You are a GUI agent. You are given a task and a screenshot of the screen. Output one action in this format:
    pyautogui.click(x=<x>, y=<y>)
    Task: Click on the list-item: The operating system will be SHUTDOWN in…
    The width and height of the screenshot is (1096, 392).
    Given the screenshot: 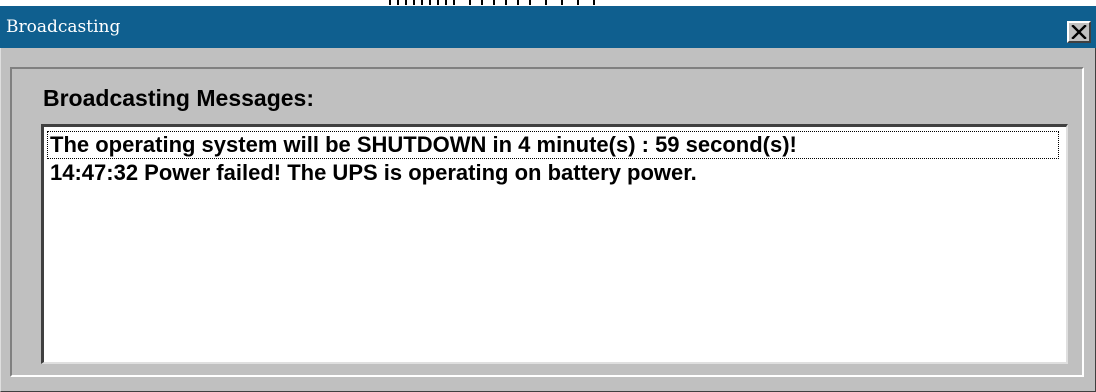 What is the action you would take?
    pyautogui.click(x=553, y=145)
    